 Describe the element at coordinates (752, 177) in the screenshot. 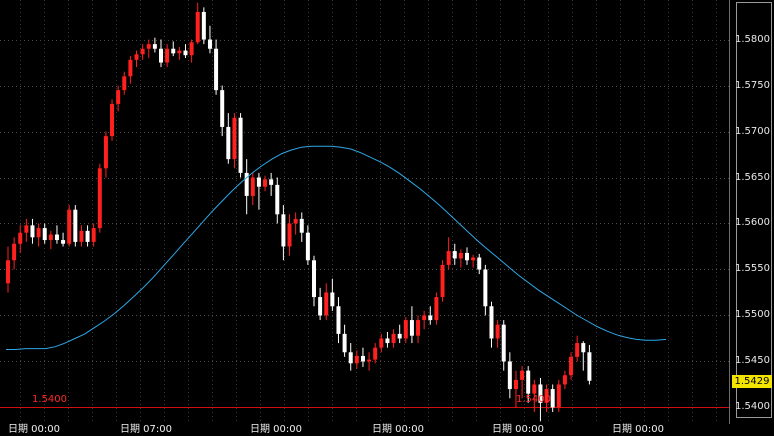

I see `price-tick-label: 1.5650` at that location.